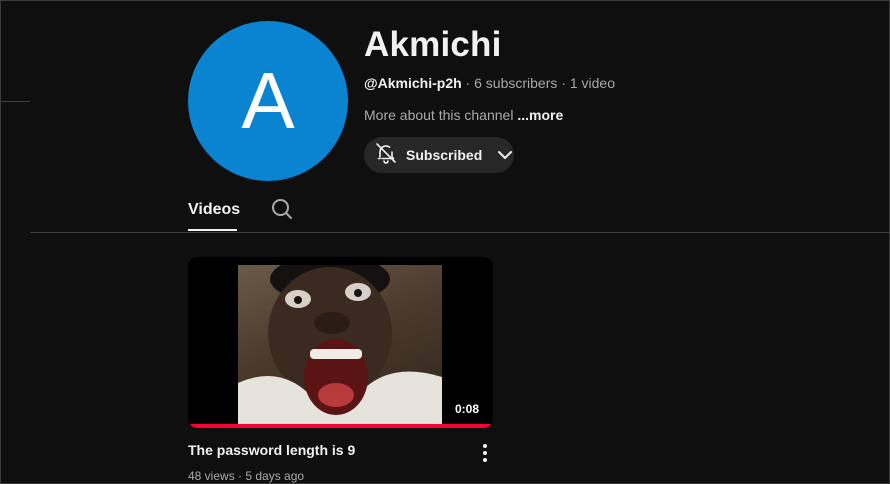 The height and width of the screenshot is (484, 890). Describe the element at coordinates (592, 83) in the screenshot. I see `video-count: 1 video` at that location.